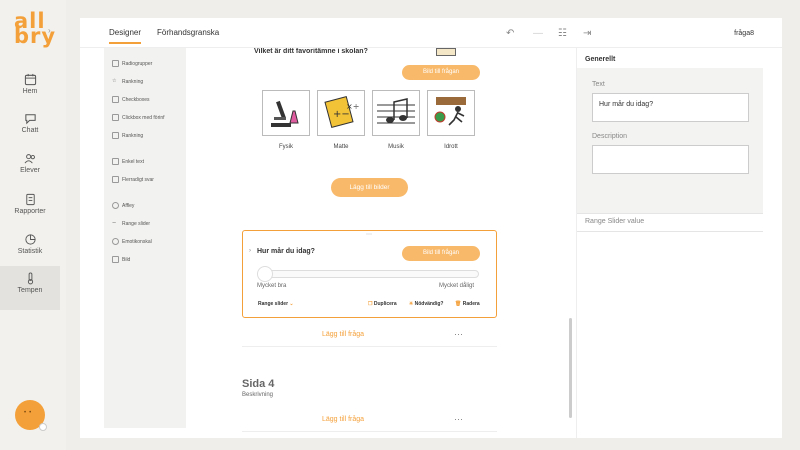 The image size is (800, 450). I want to click on drag-handle-icon: ⋯, so click(369, 234).